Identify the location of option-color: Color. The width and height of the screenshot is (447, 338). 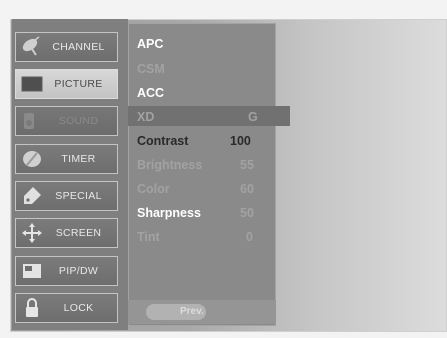
(153, 189).